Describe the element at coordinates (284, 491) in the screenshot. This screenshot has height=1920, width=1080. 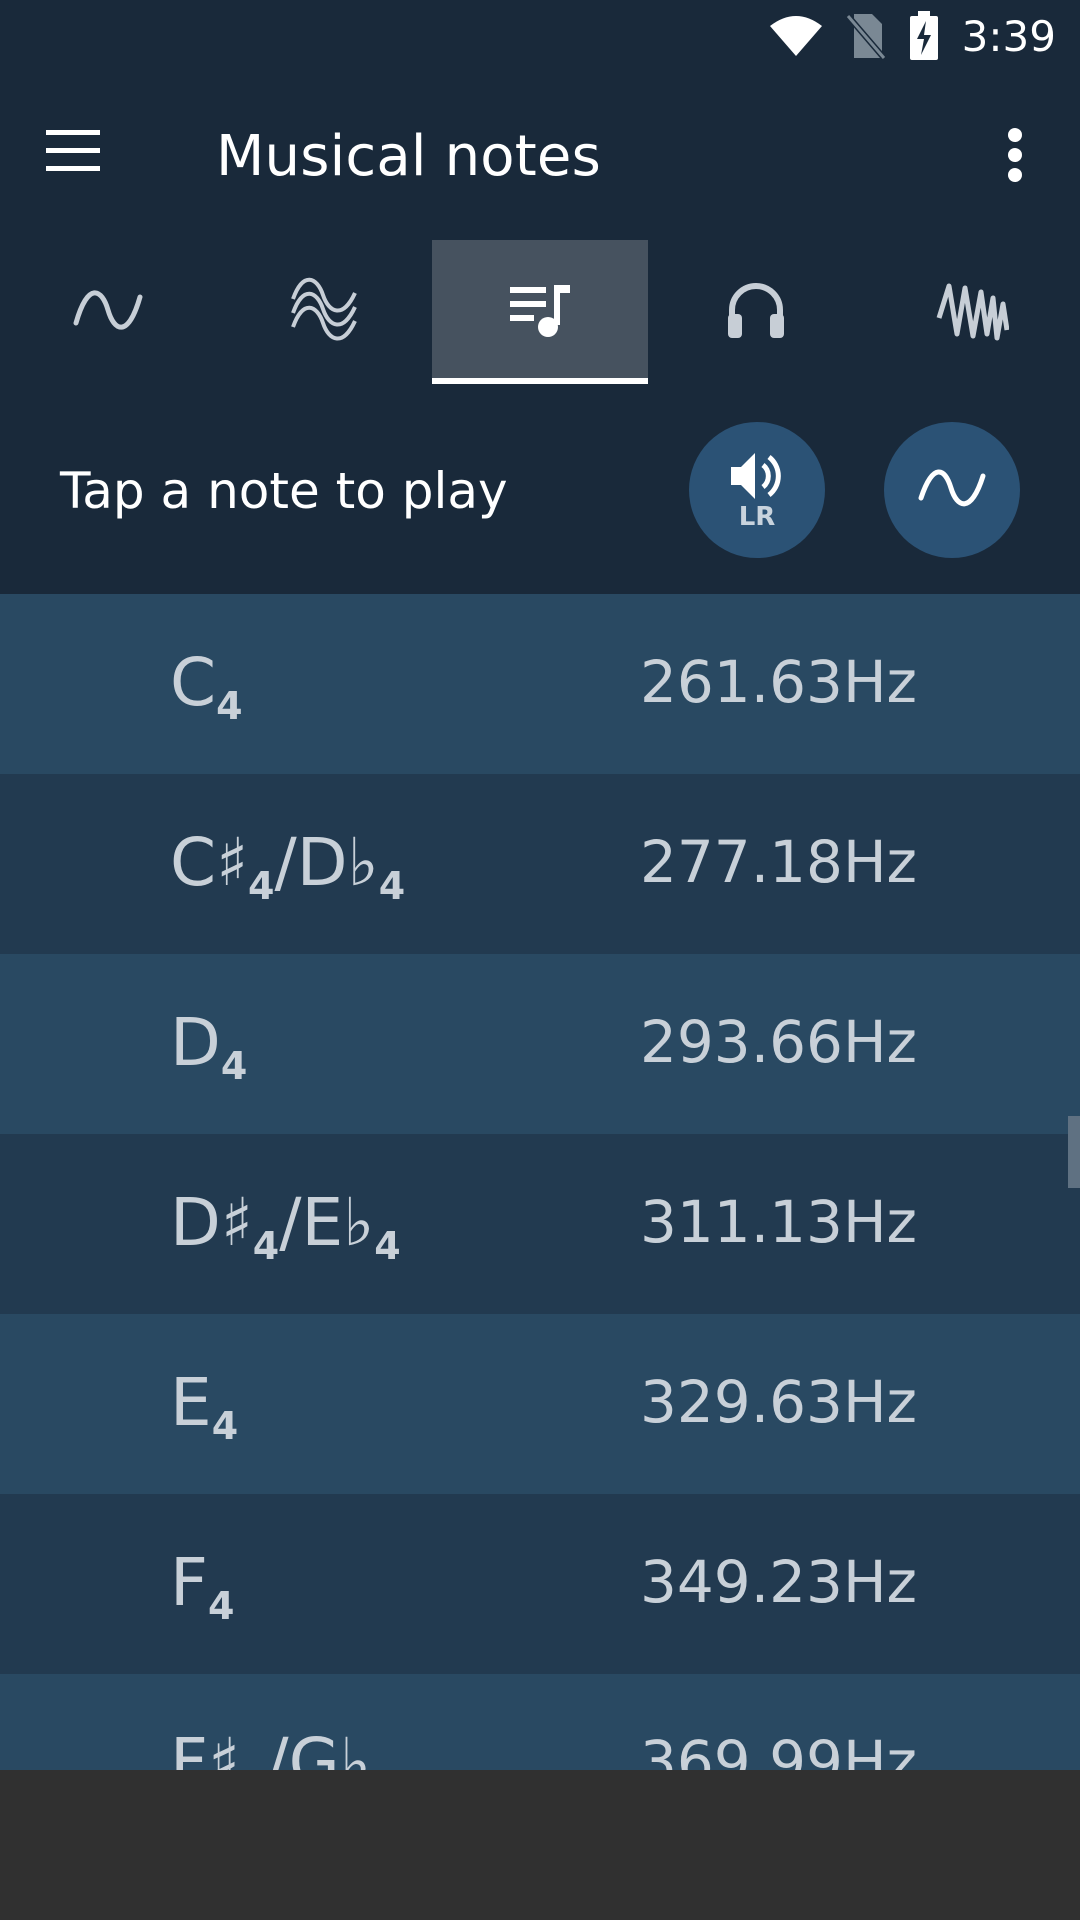
I see `prompt-text: Tap a note to play` at that location.